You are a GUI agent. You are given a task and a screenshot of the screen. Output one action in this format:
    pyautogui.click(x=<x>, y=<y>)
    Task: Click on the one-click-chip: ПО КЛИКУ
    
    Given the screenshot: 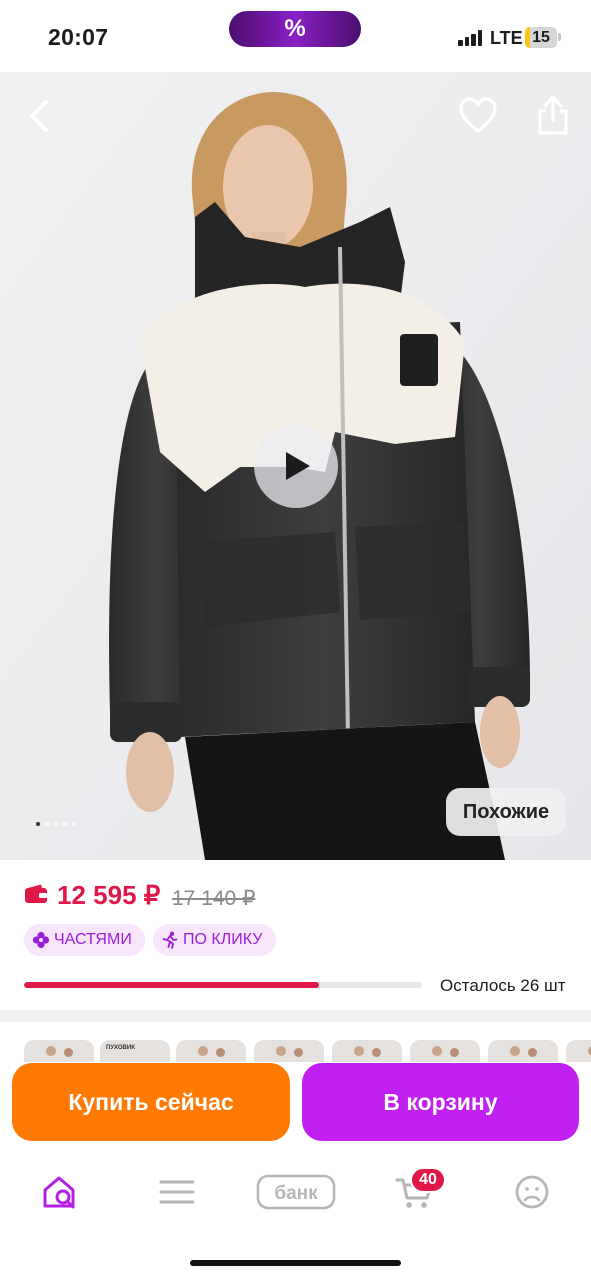 What is the action you would take?
    pyautogui.click(x=214, y=940)
    